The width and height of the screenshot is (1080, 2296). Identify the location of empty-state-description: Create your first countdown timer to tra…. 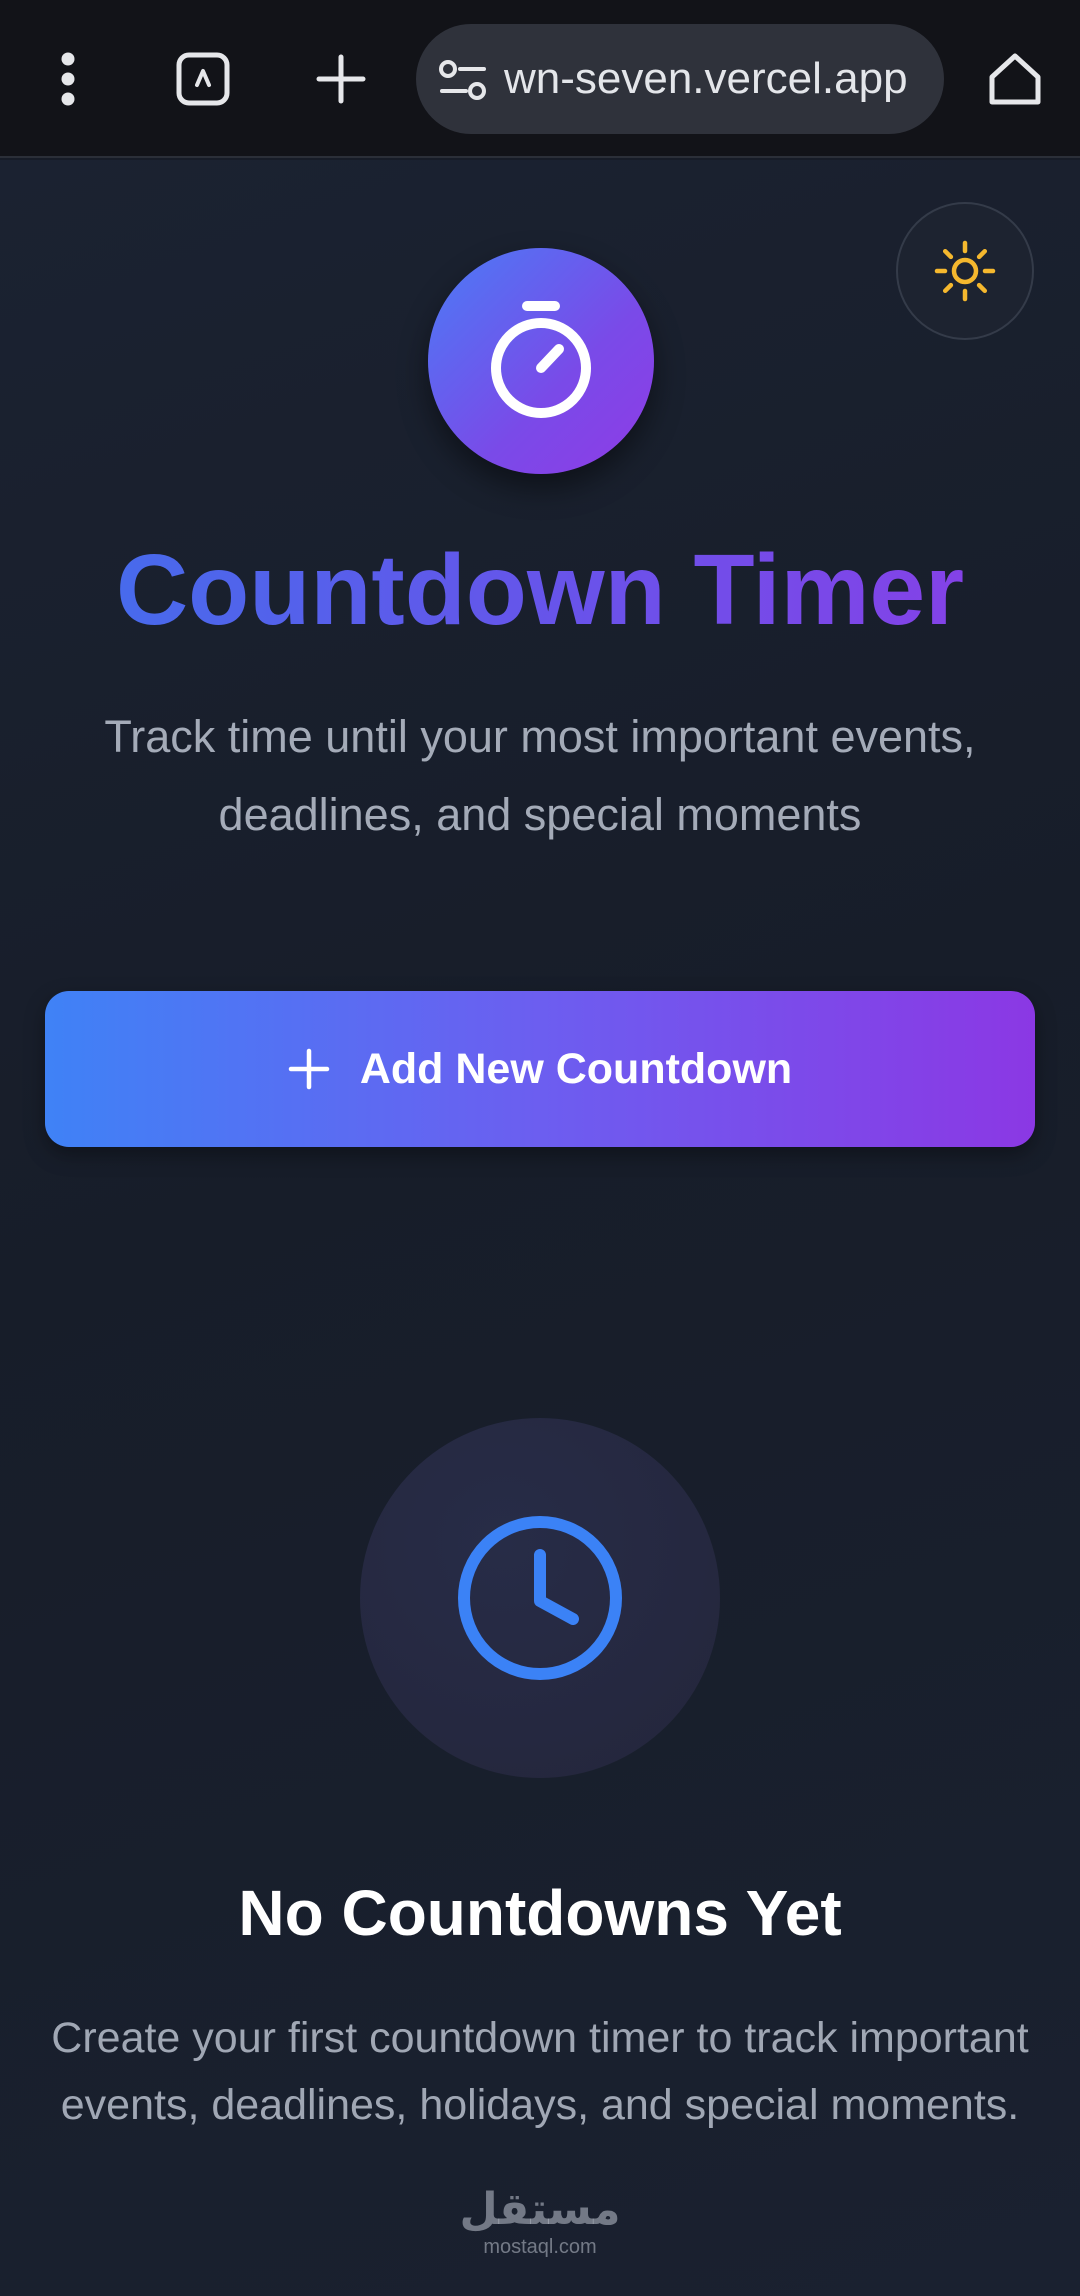
(540, 2071).